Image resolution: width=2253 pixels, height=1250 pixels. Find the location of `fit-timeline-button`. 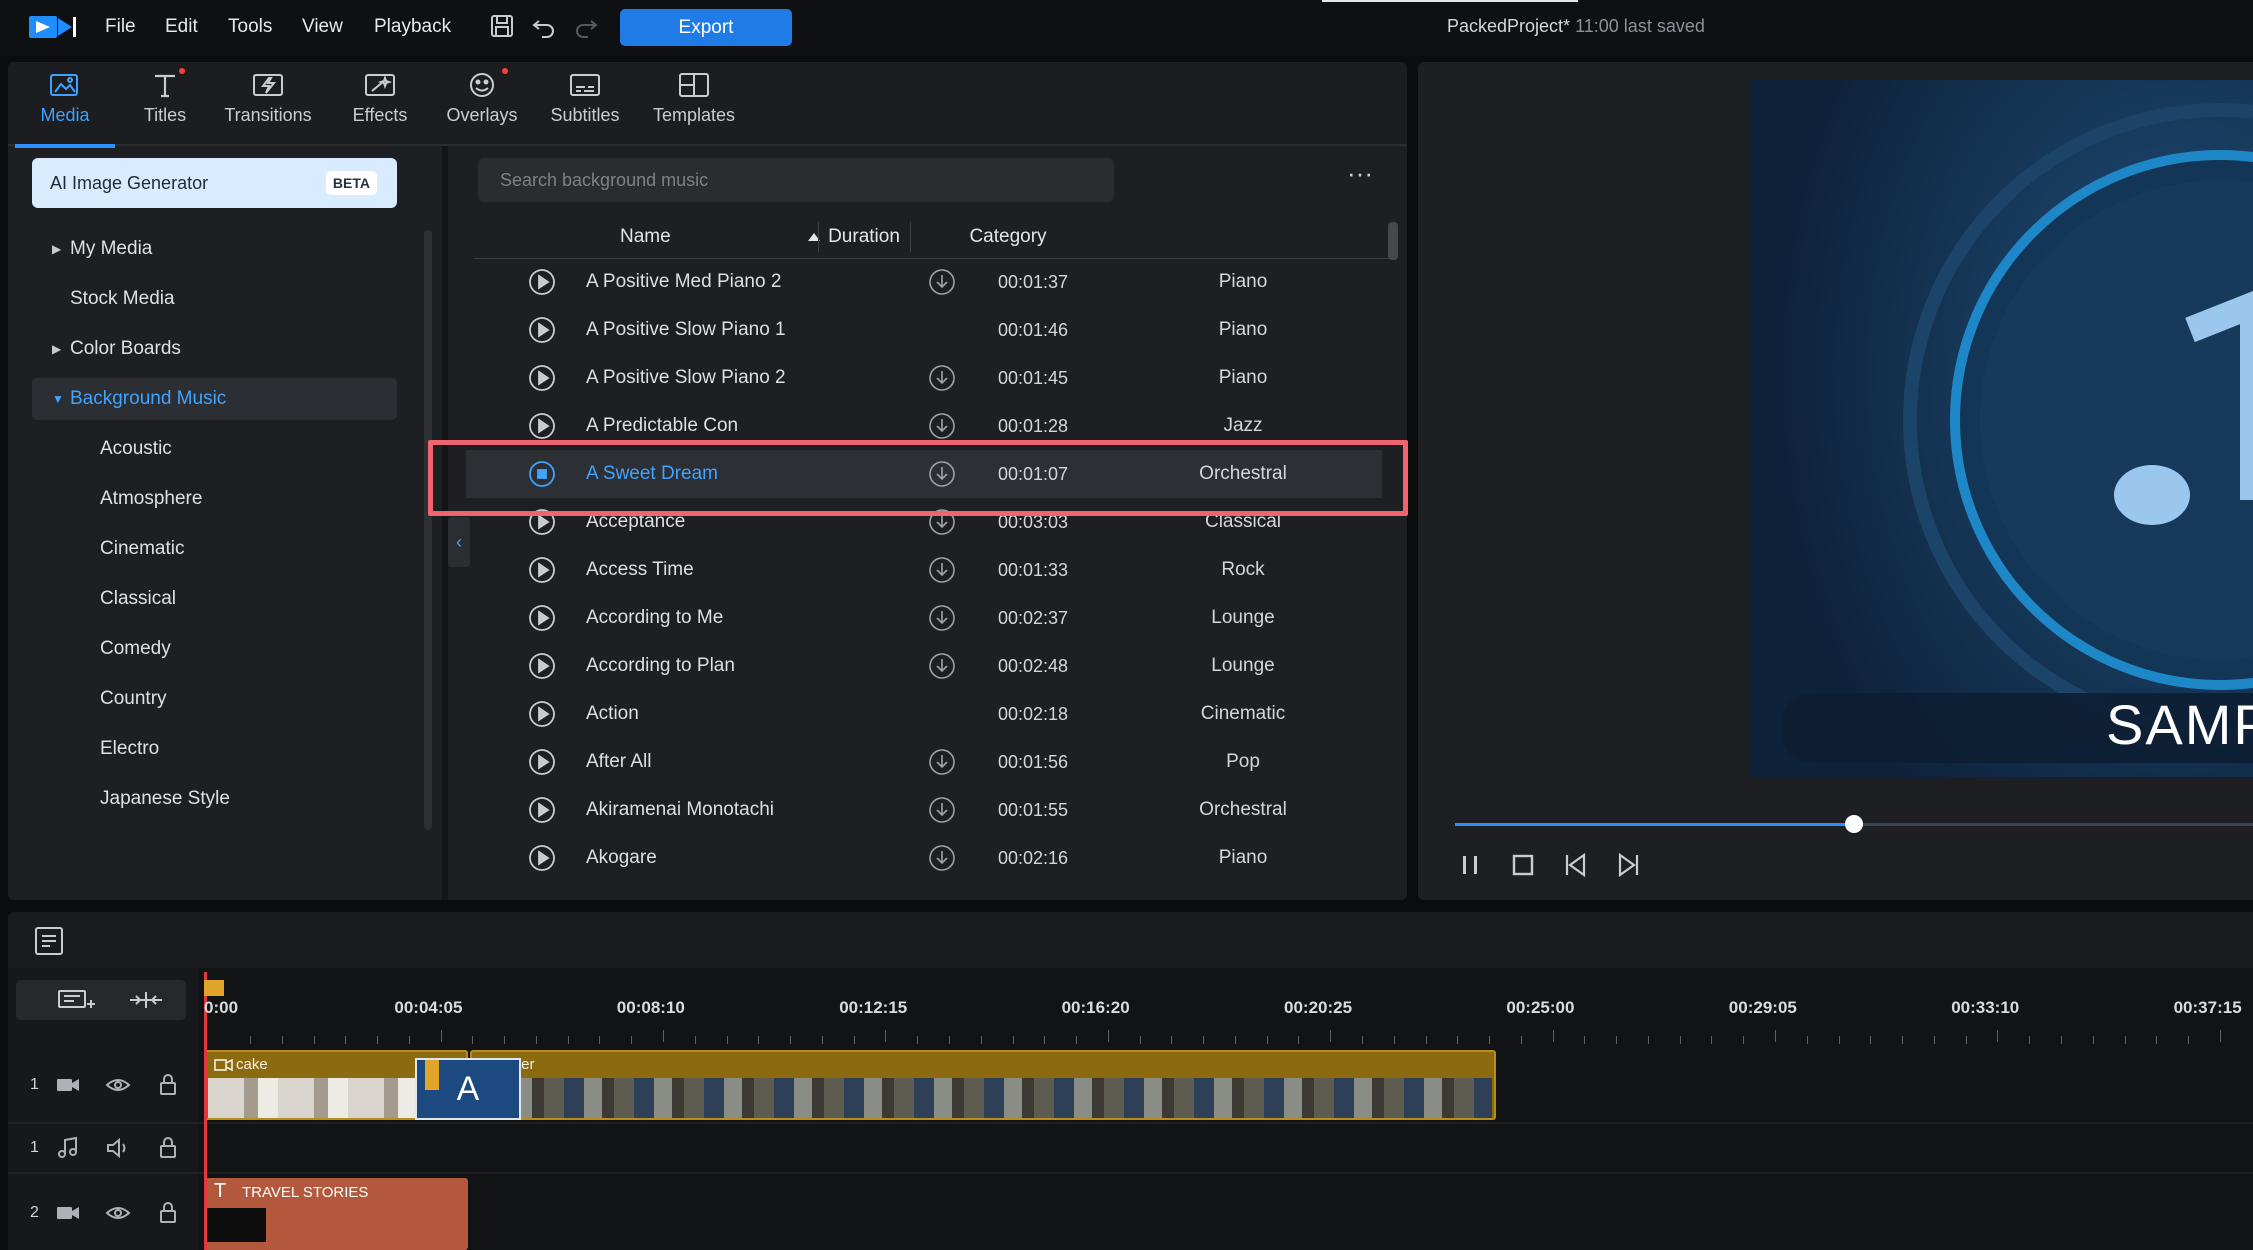

fit-timeline-button is located at coordinates (146, 1000).